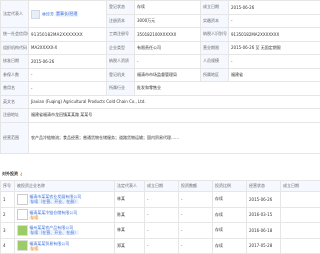 Image resolution: width=320 pixels, height=254 pixels. What do you see at coordinates (68, 35) in the screenshot?
I see `credit-code-value: 91350182MA2XXXXXXX` at bounding box center [68, 35].